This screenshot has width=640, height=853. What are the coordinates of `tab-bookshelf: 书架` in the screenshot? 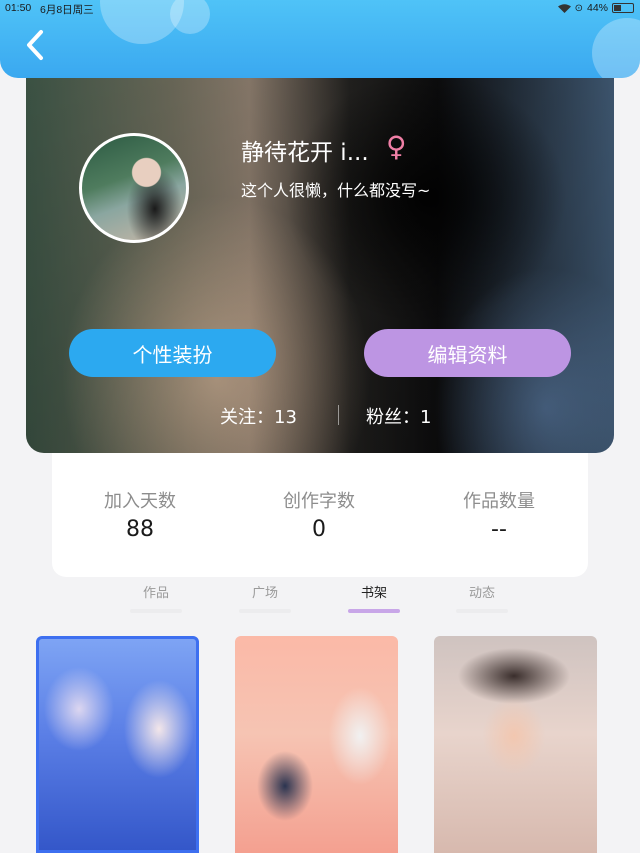 It's located at (374, 597).